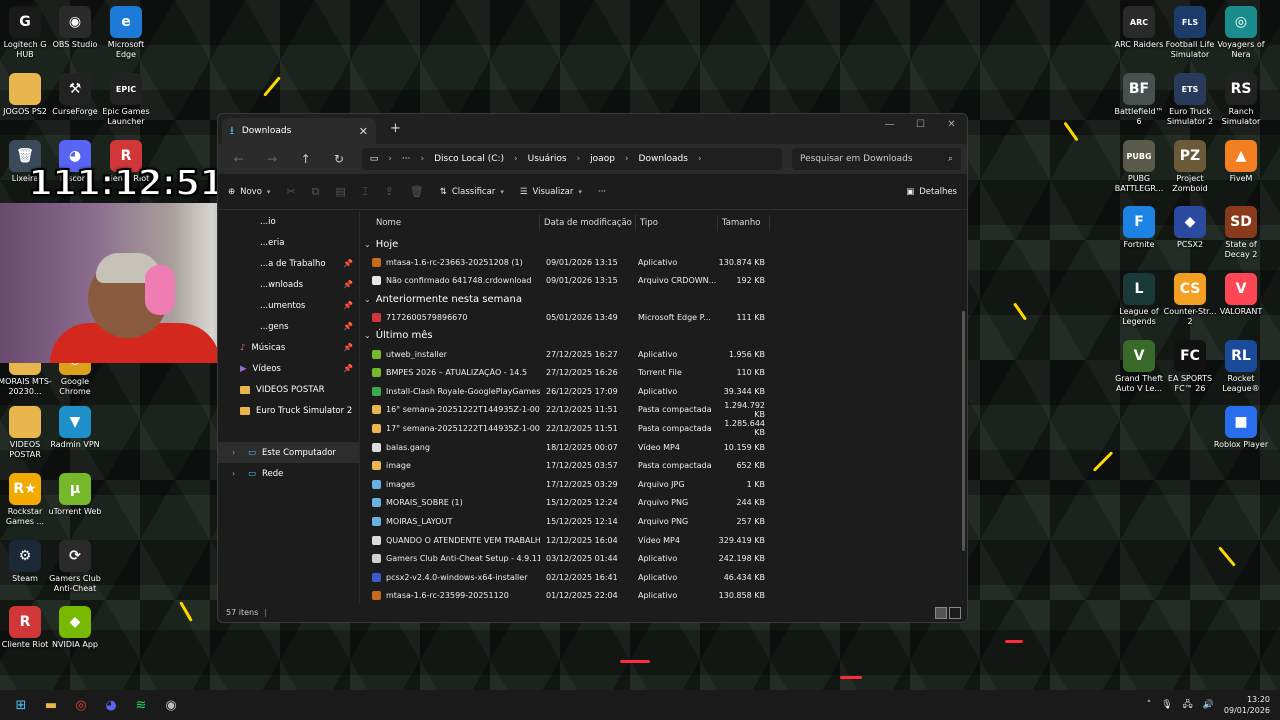  What do you see at coordinates (1247, 705) in the screenshot?
I see `taskbar-clock: 13:20 09/01/2026` at bounding box center [1247, 705].